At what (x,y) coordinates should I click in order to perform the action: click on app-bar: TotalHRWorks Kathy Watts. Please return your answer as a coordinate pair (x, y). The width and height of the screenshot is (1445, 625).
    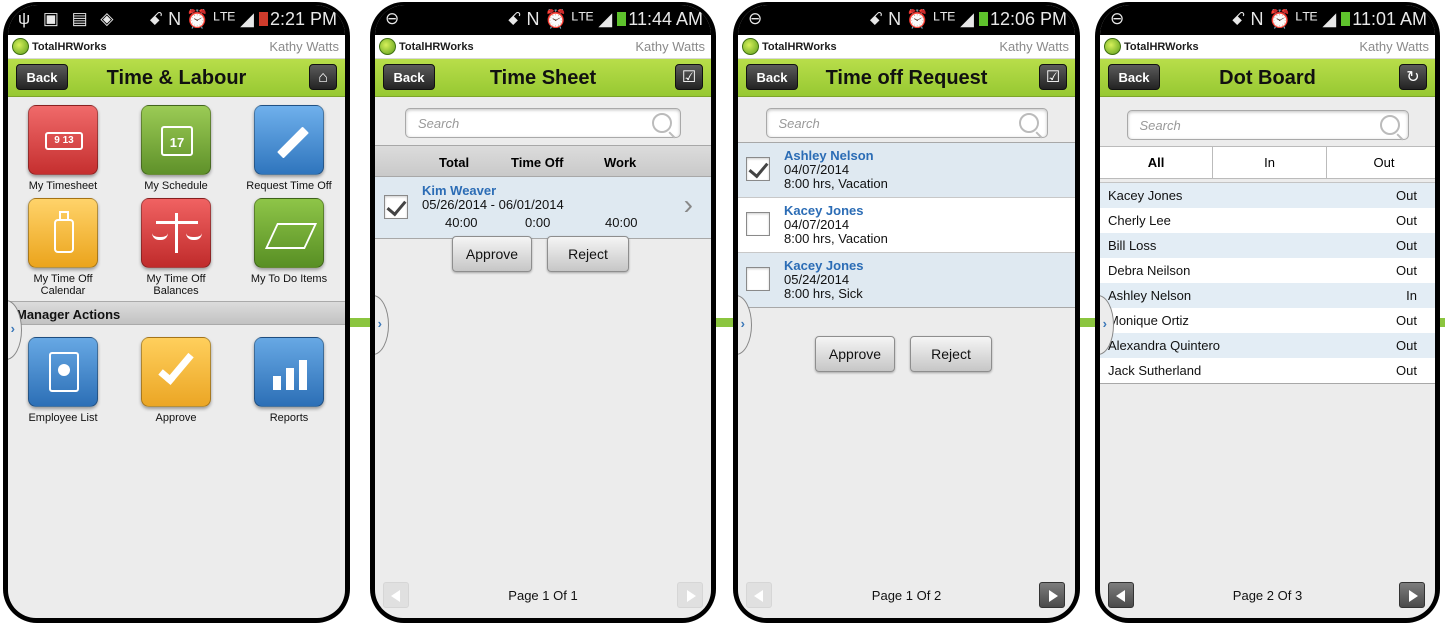
    Looking at the image, I should click on (176, 47).